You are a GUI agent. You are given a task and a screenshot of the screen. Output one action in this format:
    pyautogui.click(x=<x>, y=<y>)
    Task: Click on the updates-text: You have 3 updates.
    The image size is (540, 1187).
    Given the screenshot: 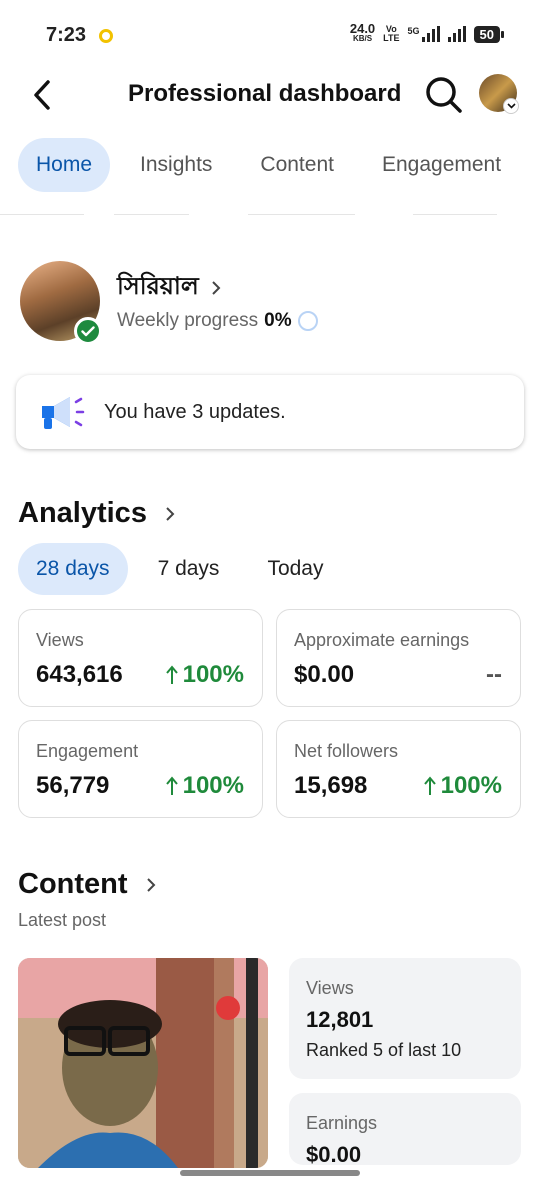 What is the action you would take?
    pyautogui.click(x=195, y=411)
    